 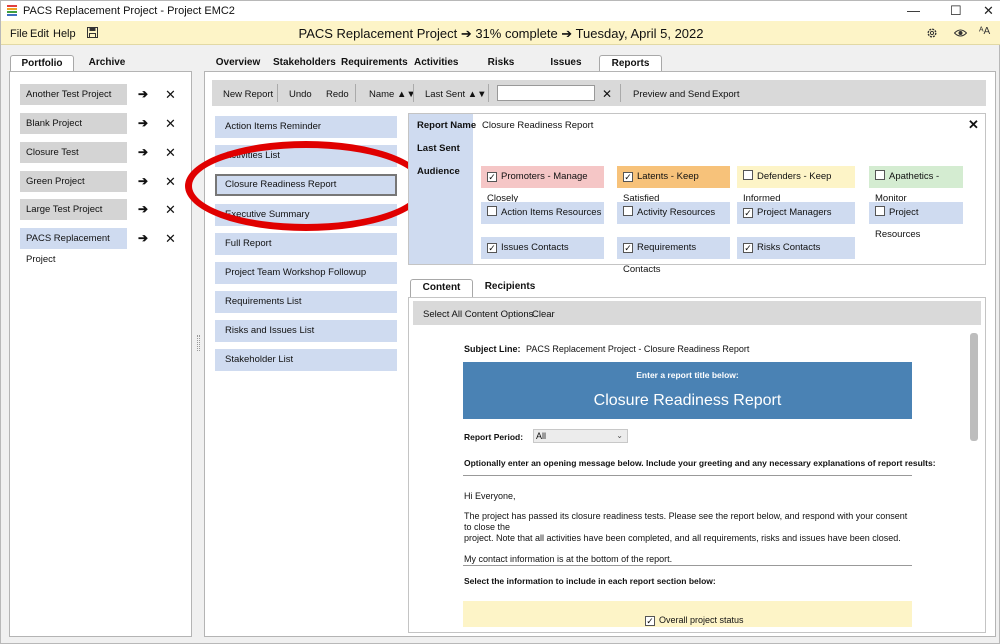 What do you see at coordinates (916, 221) in the screenshot?
I see `audience-option: Project Resources` at bounding box center [916, 221].